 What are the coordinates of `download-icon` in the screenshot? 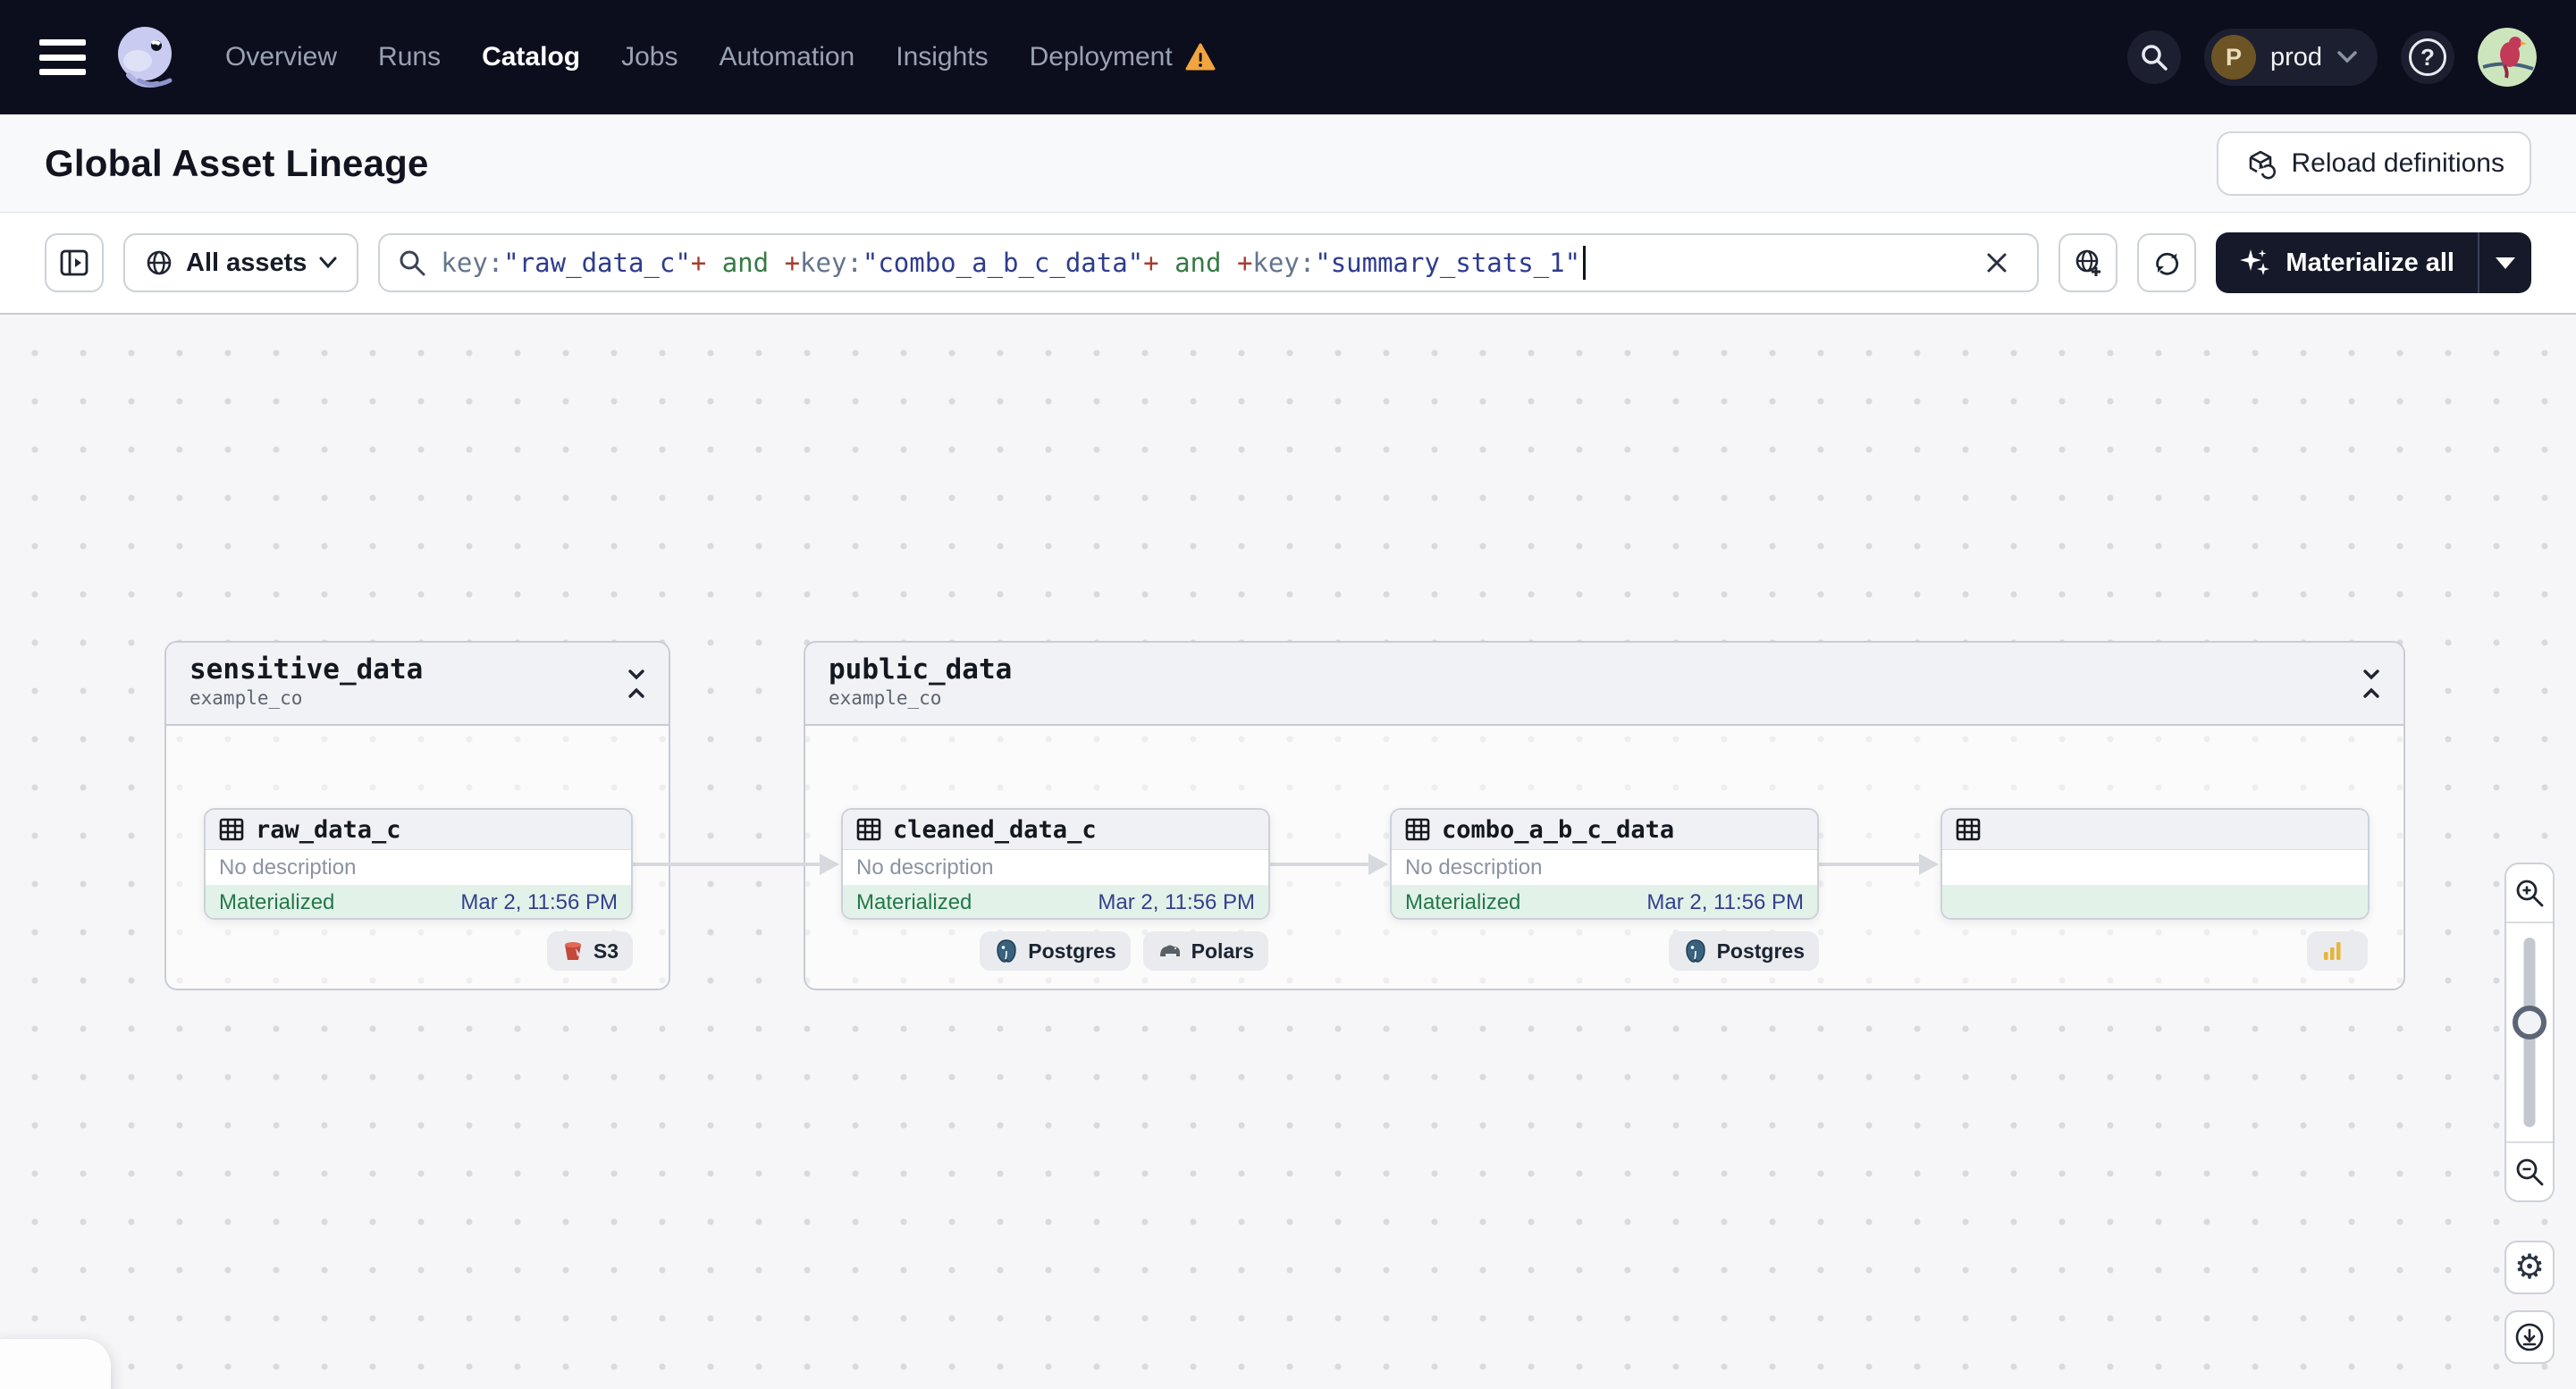 It's located at (2529, 1337).